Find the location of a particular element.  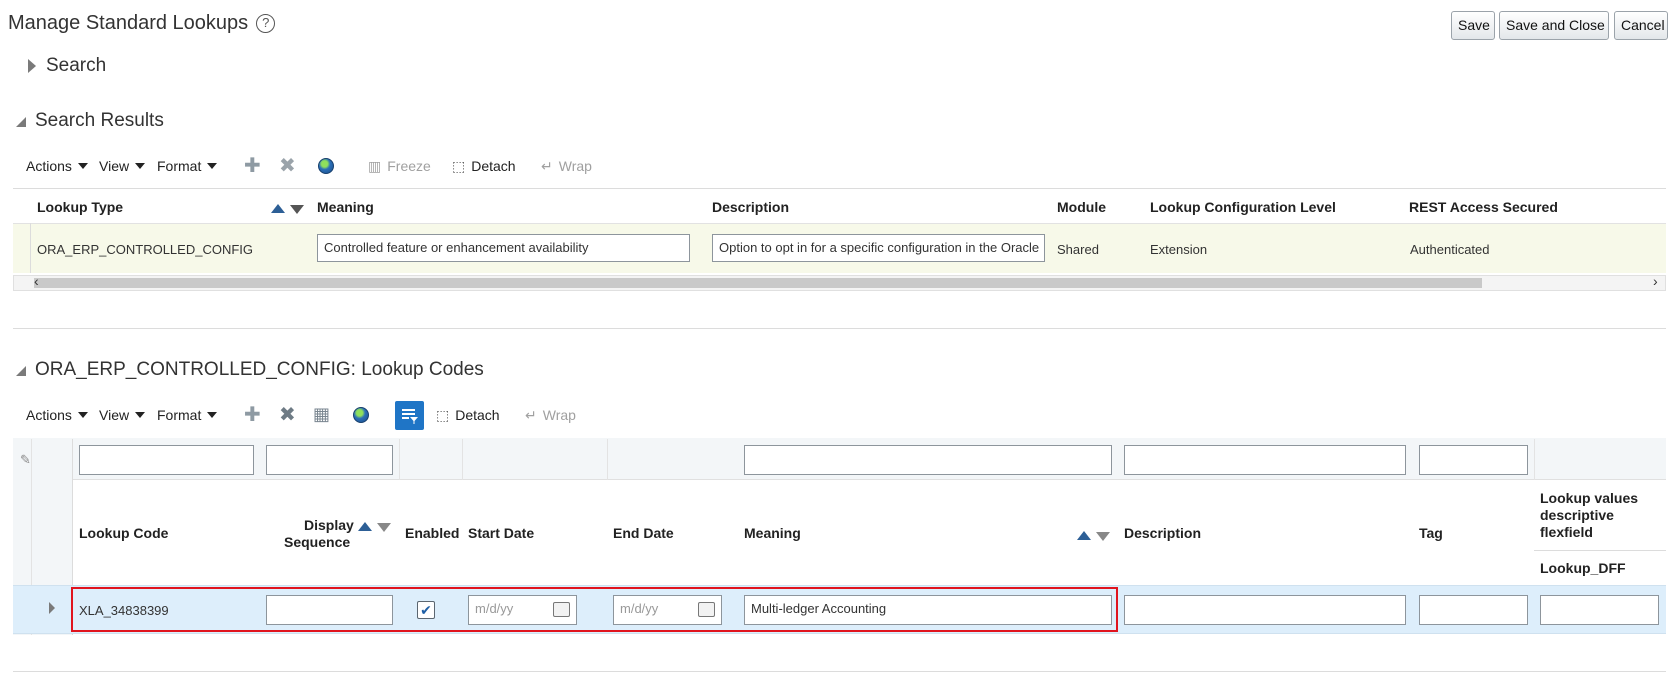

col-rest-access-secured: REST Access Secured is located at coordinates (1483, 207).